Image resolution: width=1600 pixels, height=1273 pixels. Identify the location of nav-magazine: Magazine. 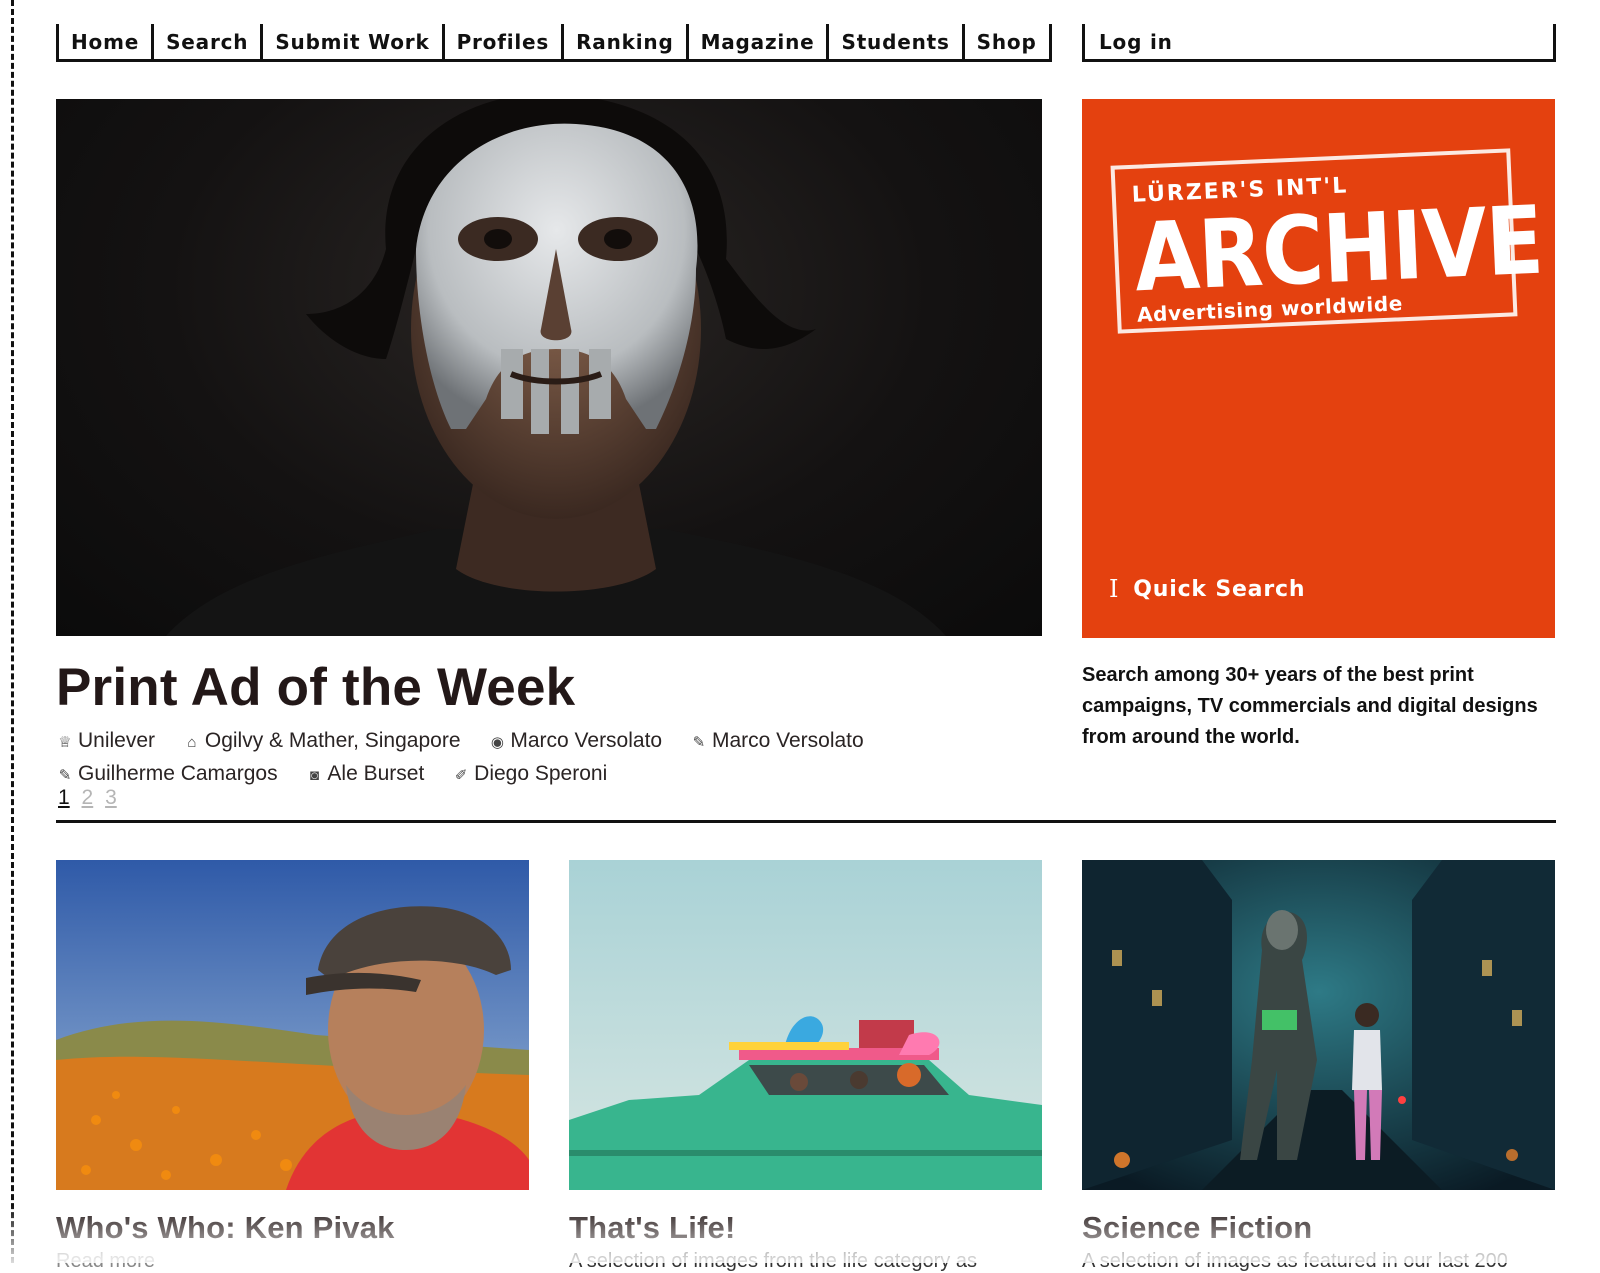
(756, 41).